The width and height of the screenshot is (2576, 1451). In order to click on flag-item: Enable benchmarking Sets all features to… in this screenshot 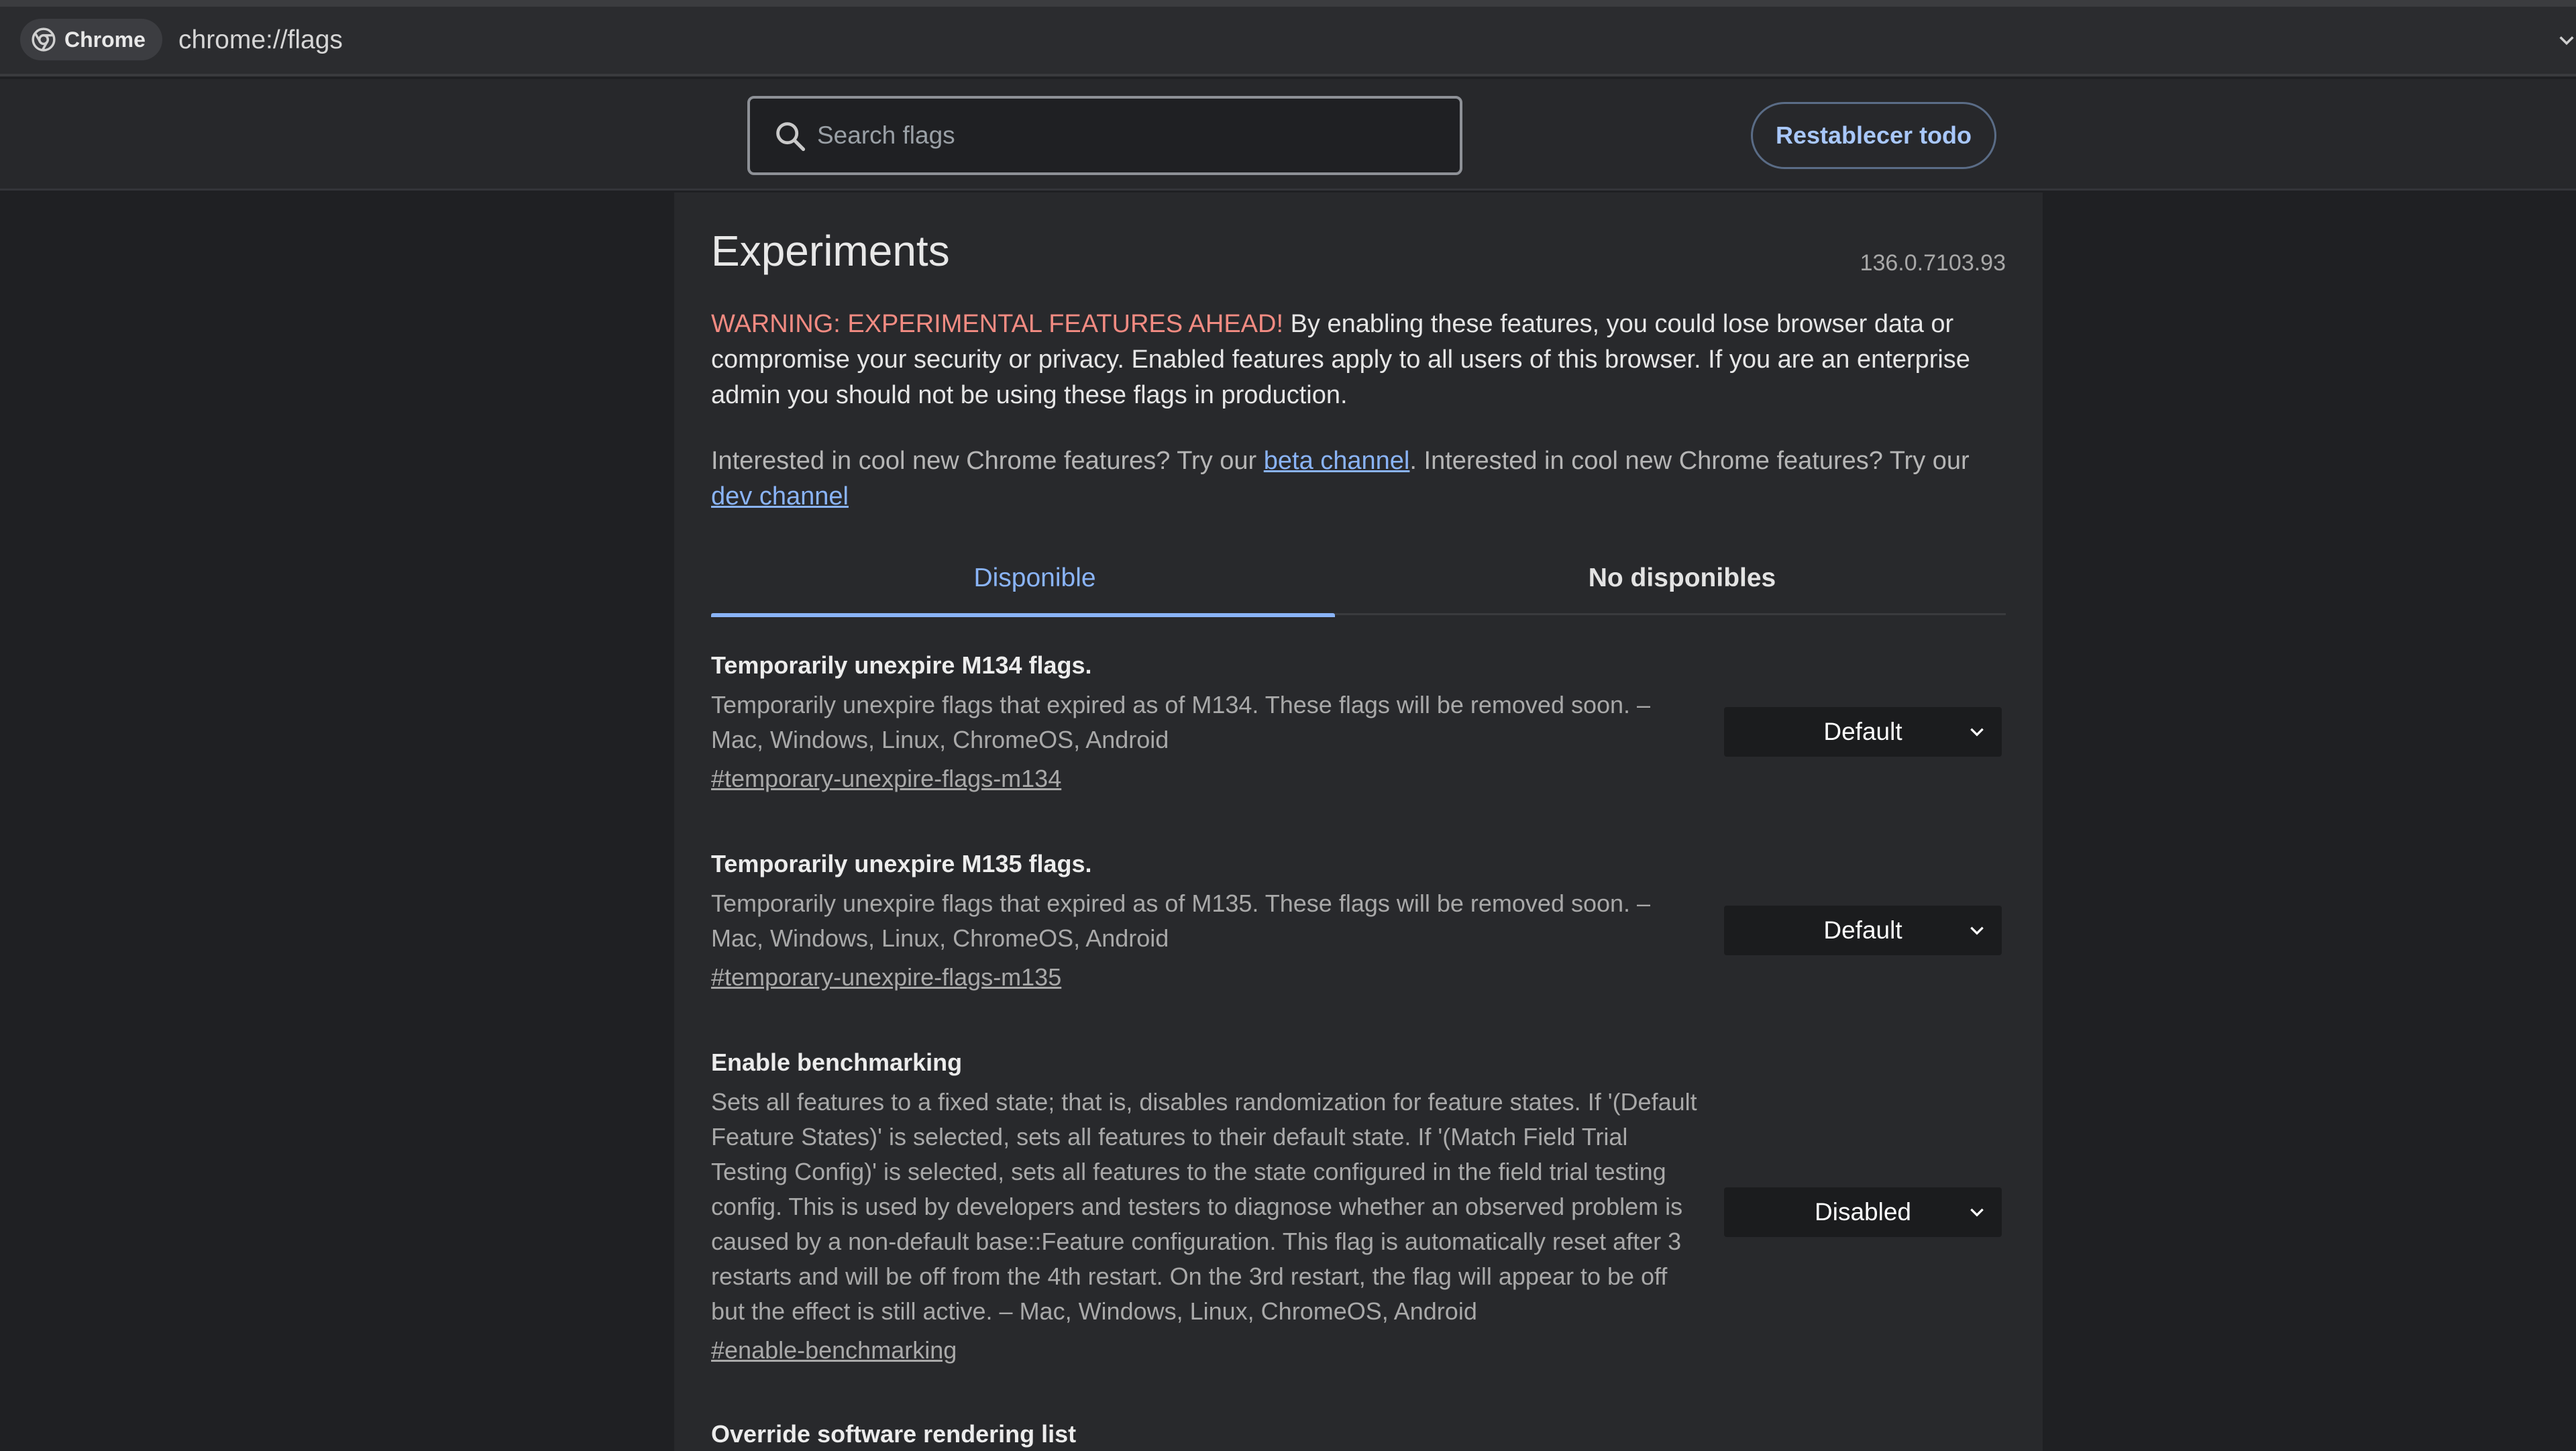, I will do `click(1358, 1207)`.